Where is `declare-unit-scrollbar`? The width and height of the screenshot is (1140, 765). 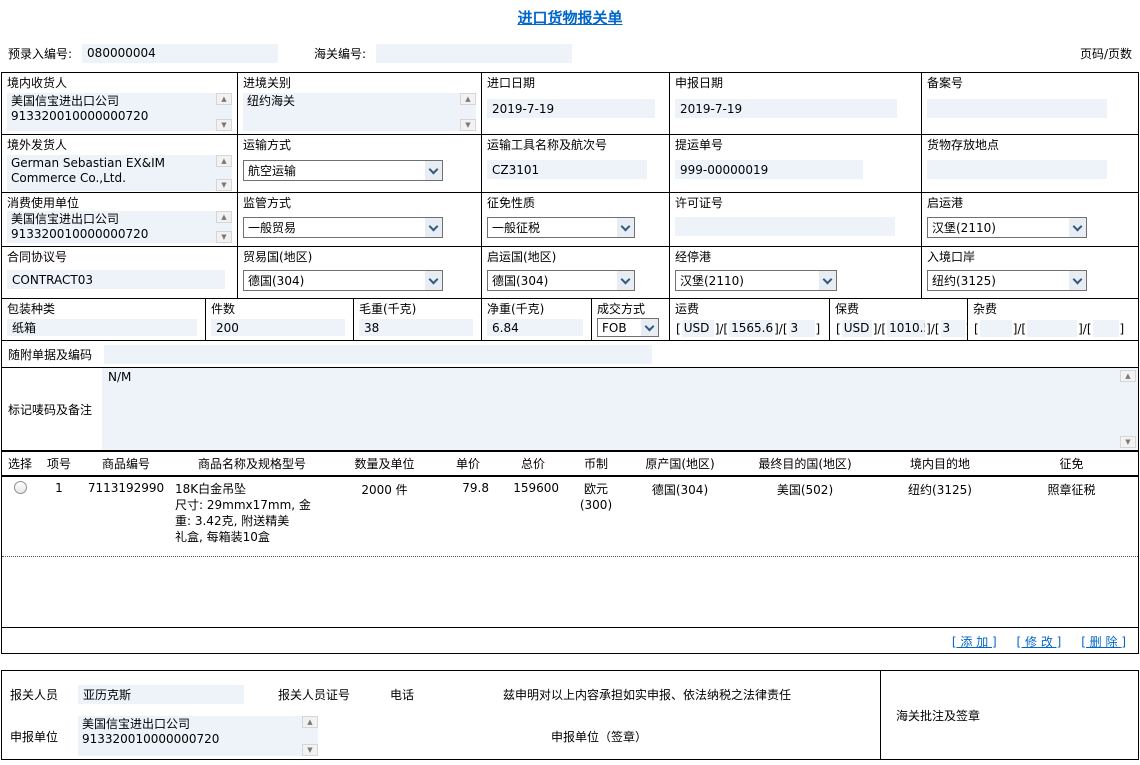
declare-unit-scrollbar is located at coordinates (310, 736).